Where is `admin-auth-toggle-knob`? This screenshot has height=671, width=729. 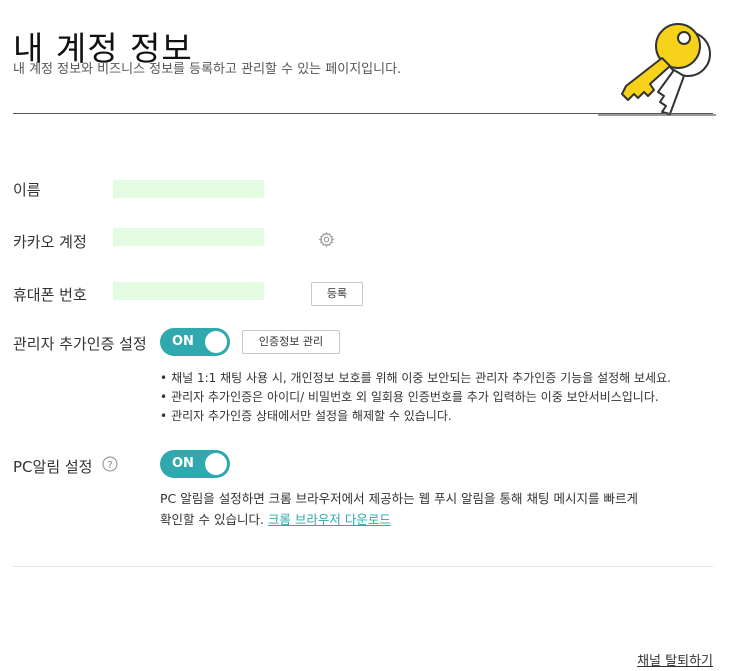 admin-auth-toggle-knob is located at coordinates (216, 342).